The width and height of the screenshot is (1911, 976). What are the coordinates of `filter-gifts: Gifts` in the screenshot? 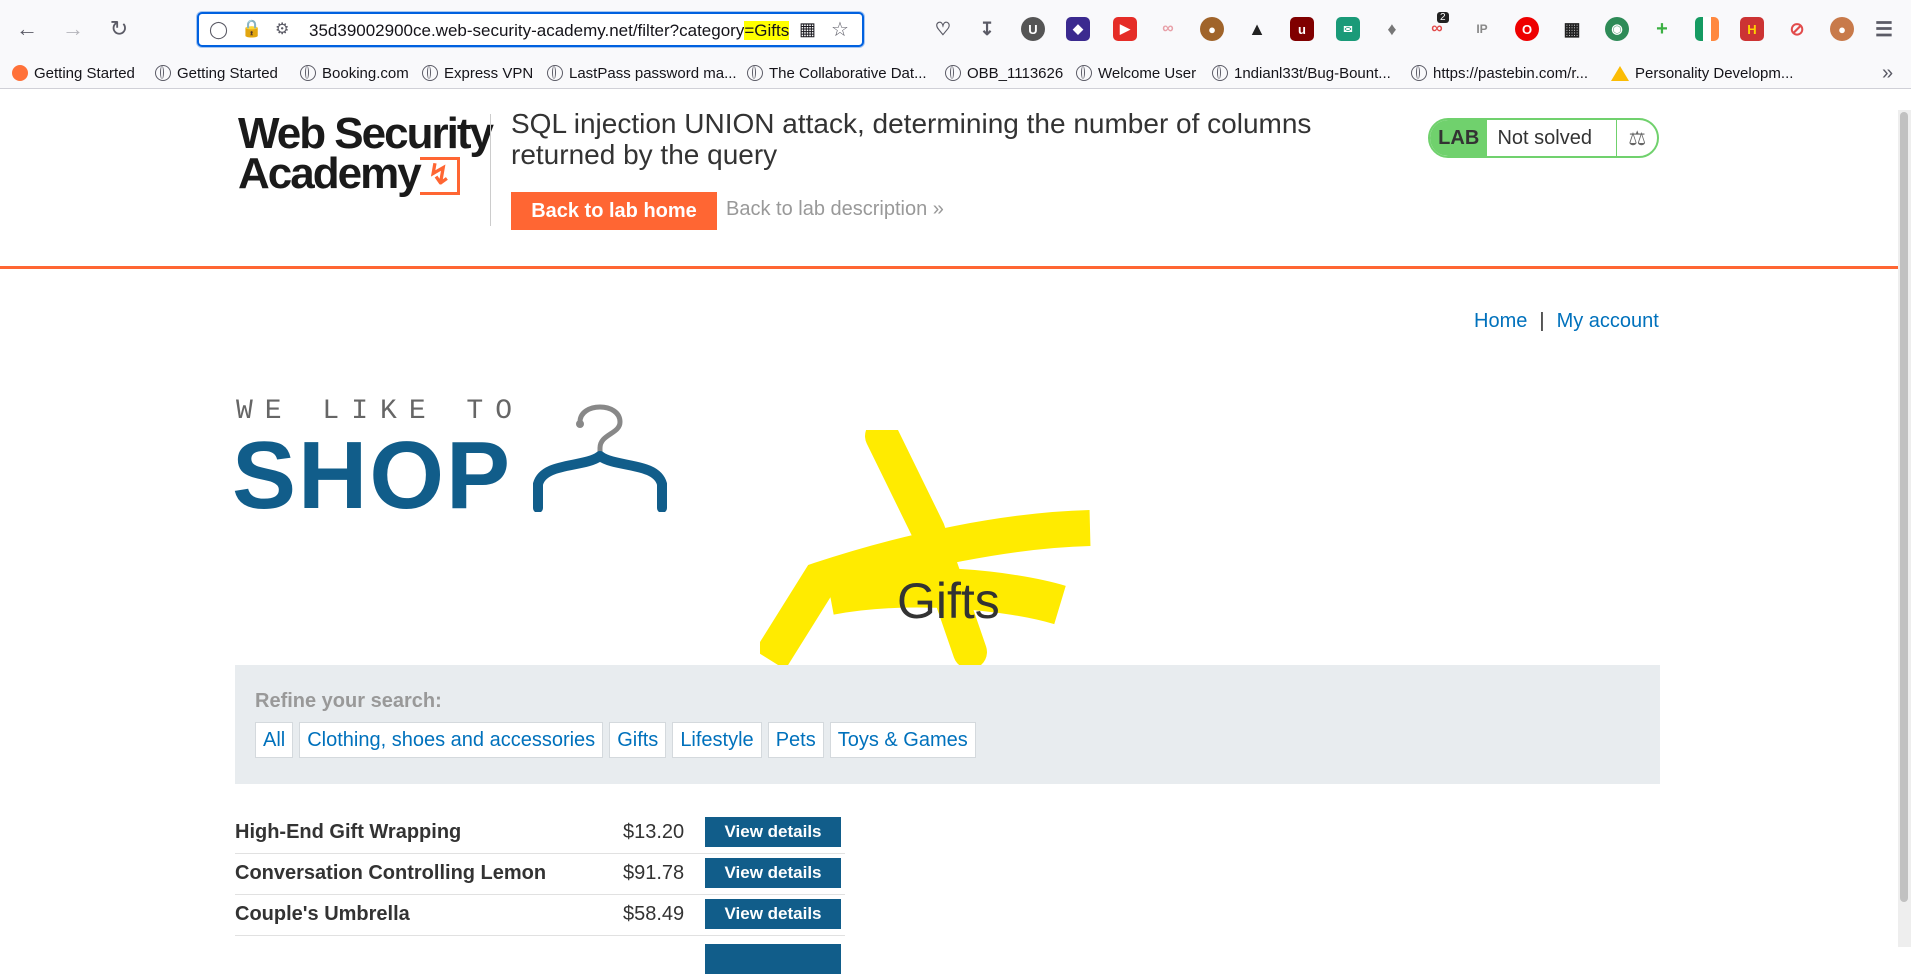 It's located at (638, 740).